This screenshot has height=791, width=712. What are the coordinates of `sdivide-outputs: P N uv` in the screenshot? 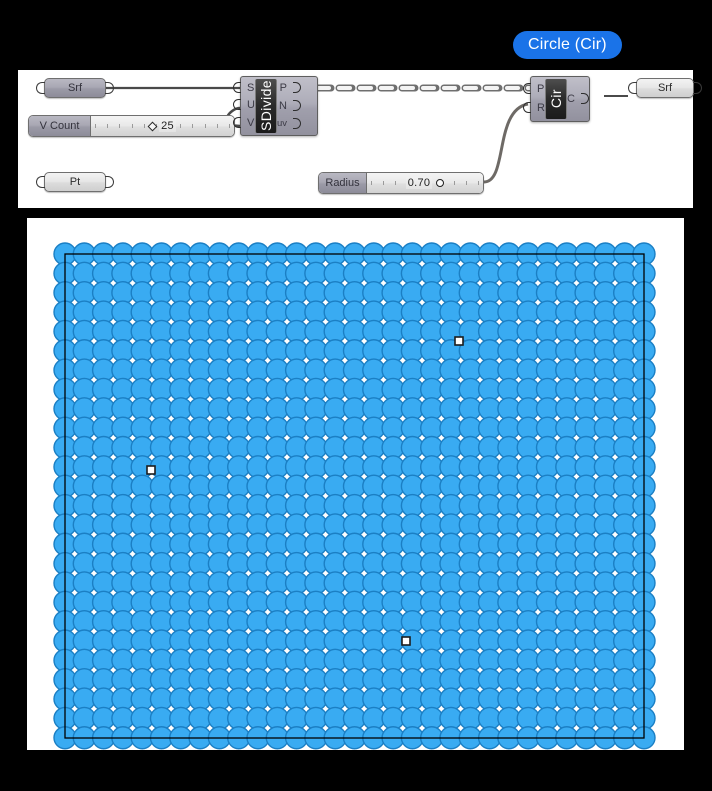 It's located at (288, 106).